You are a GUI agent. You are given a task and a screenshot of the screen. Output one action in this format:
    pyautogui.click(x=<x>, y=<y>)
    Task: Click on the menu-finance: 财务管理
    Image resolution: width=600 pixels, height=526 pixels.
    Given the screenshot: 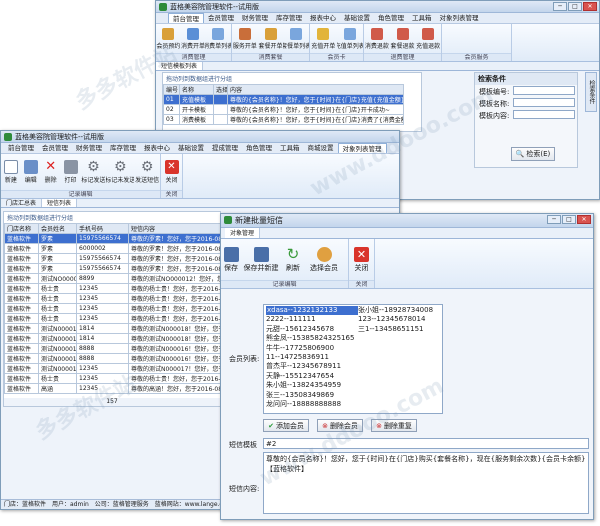 What is the action you would take?
    pyautogui.click(x=89, y=148)
    